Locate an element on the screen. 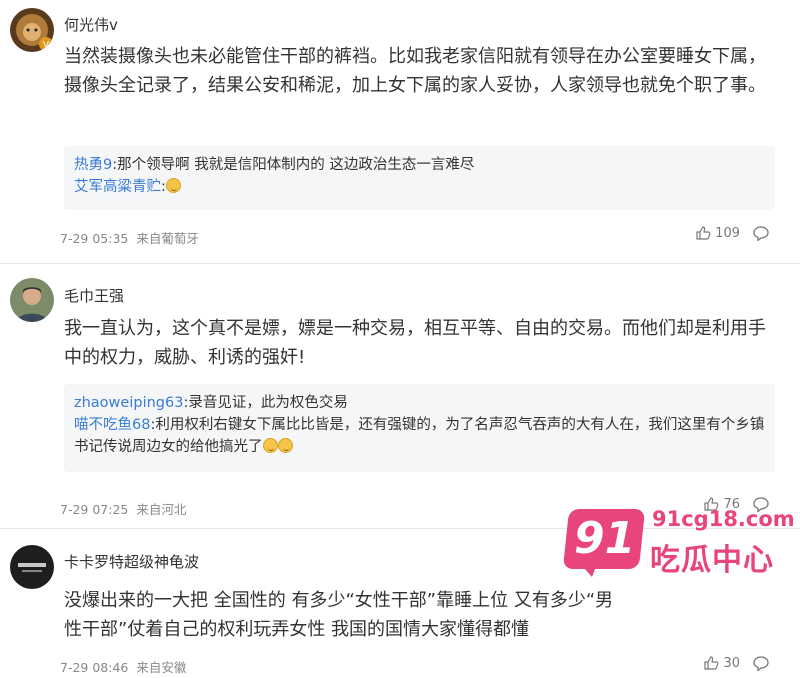 The width and height of the screenshot is (800, 678). reply-text: :录音见证，此为权色交易 is located at coordinates (265, 403).